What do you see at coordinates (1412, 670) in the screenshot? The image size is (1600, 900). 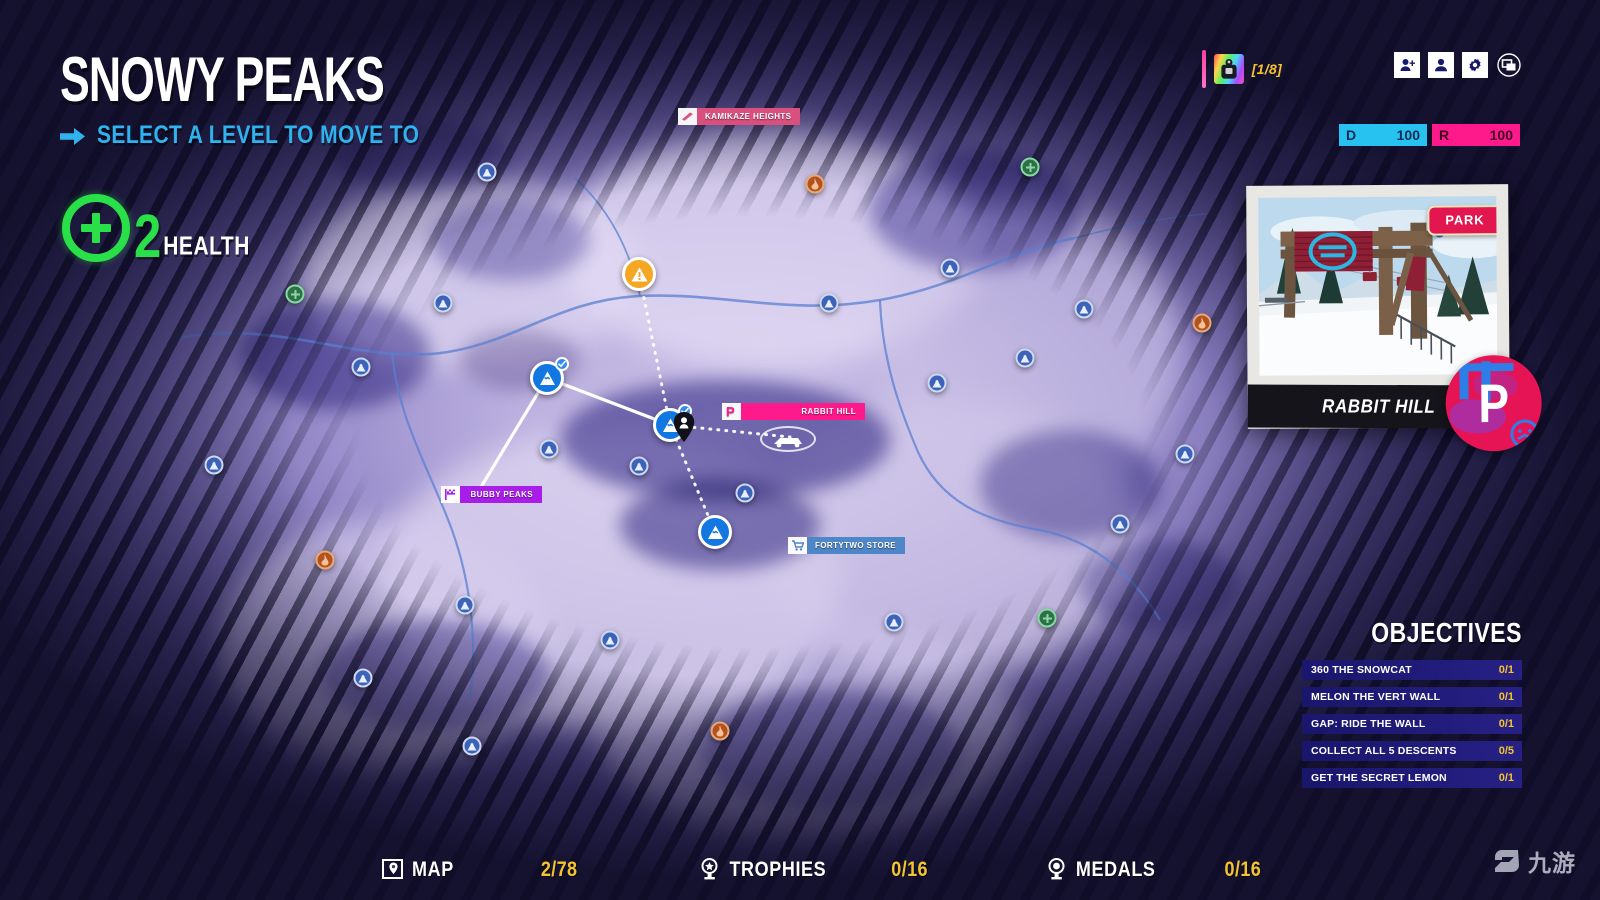 I see `objective-row: 360 THE SNOWCAT 0/1` at bounding box center [1412, 670].